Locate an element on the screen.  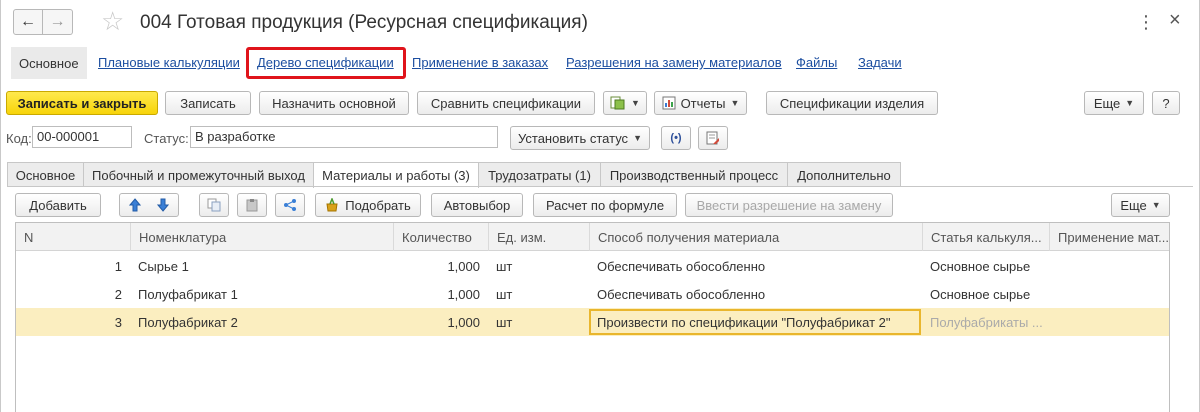
tab-divider is located at coordinates (600, 186).